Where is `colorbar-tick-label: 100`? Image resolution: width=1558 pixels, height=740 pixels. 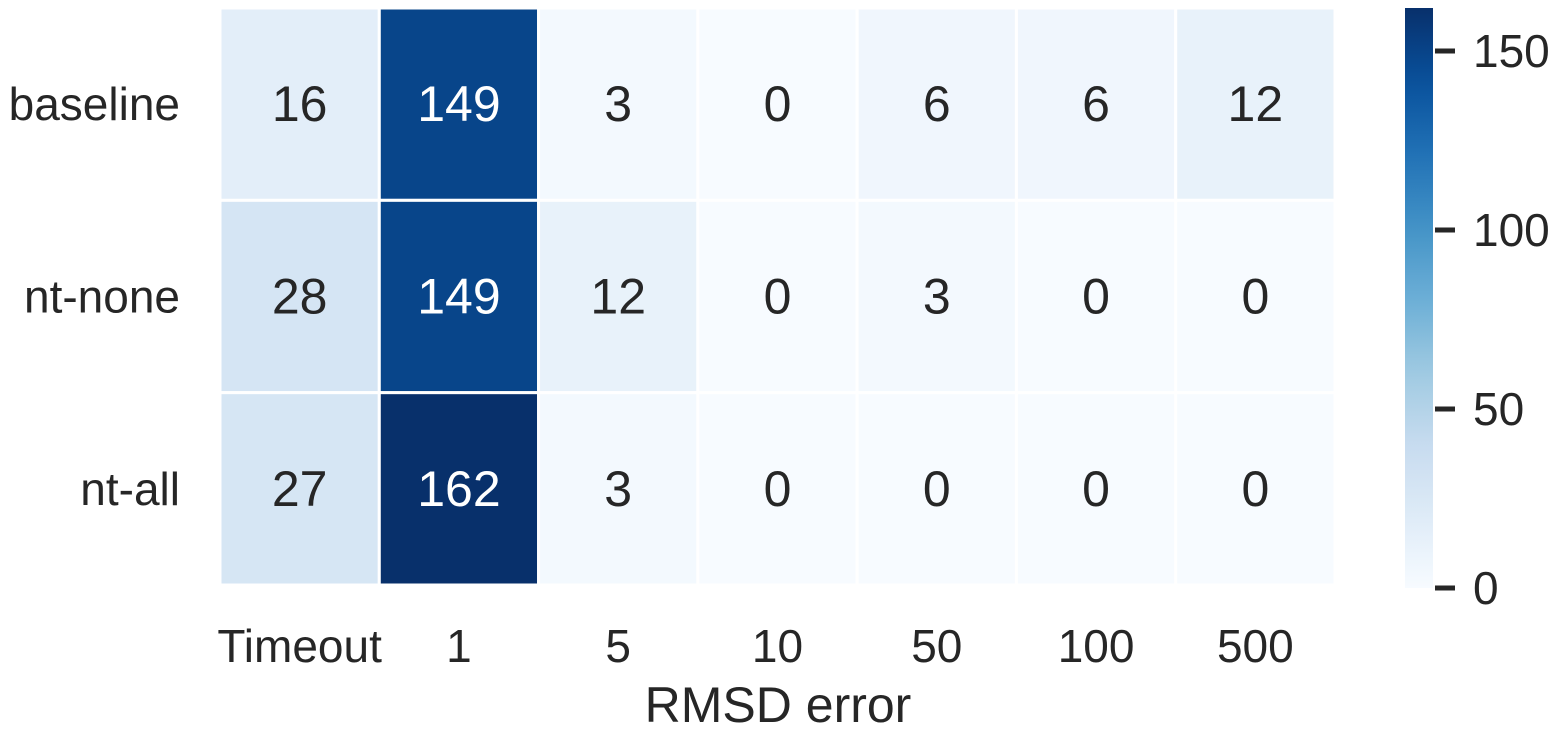
colorbar-tick-label: 100 is located at coordinates (1511, 230).